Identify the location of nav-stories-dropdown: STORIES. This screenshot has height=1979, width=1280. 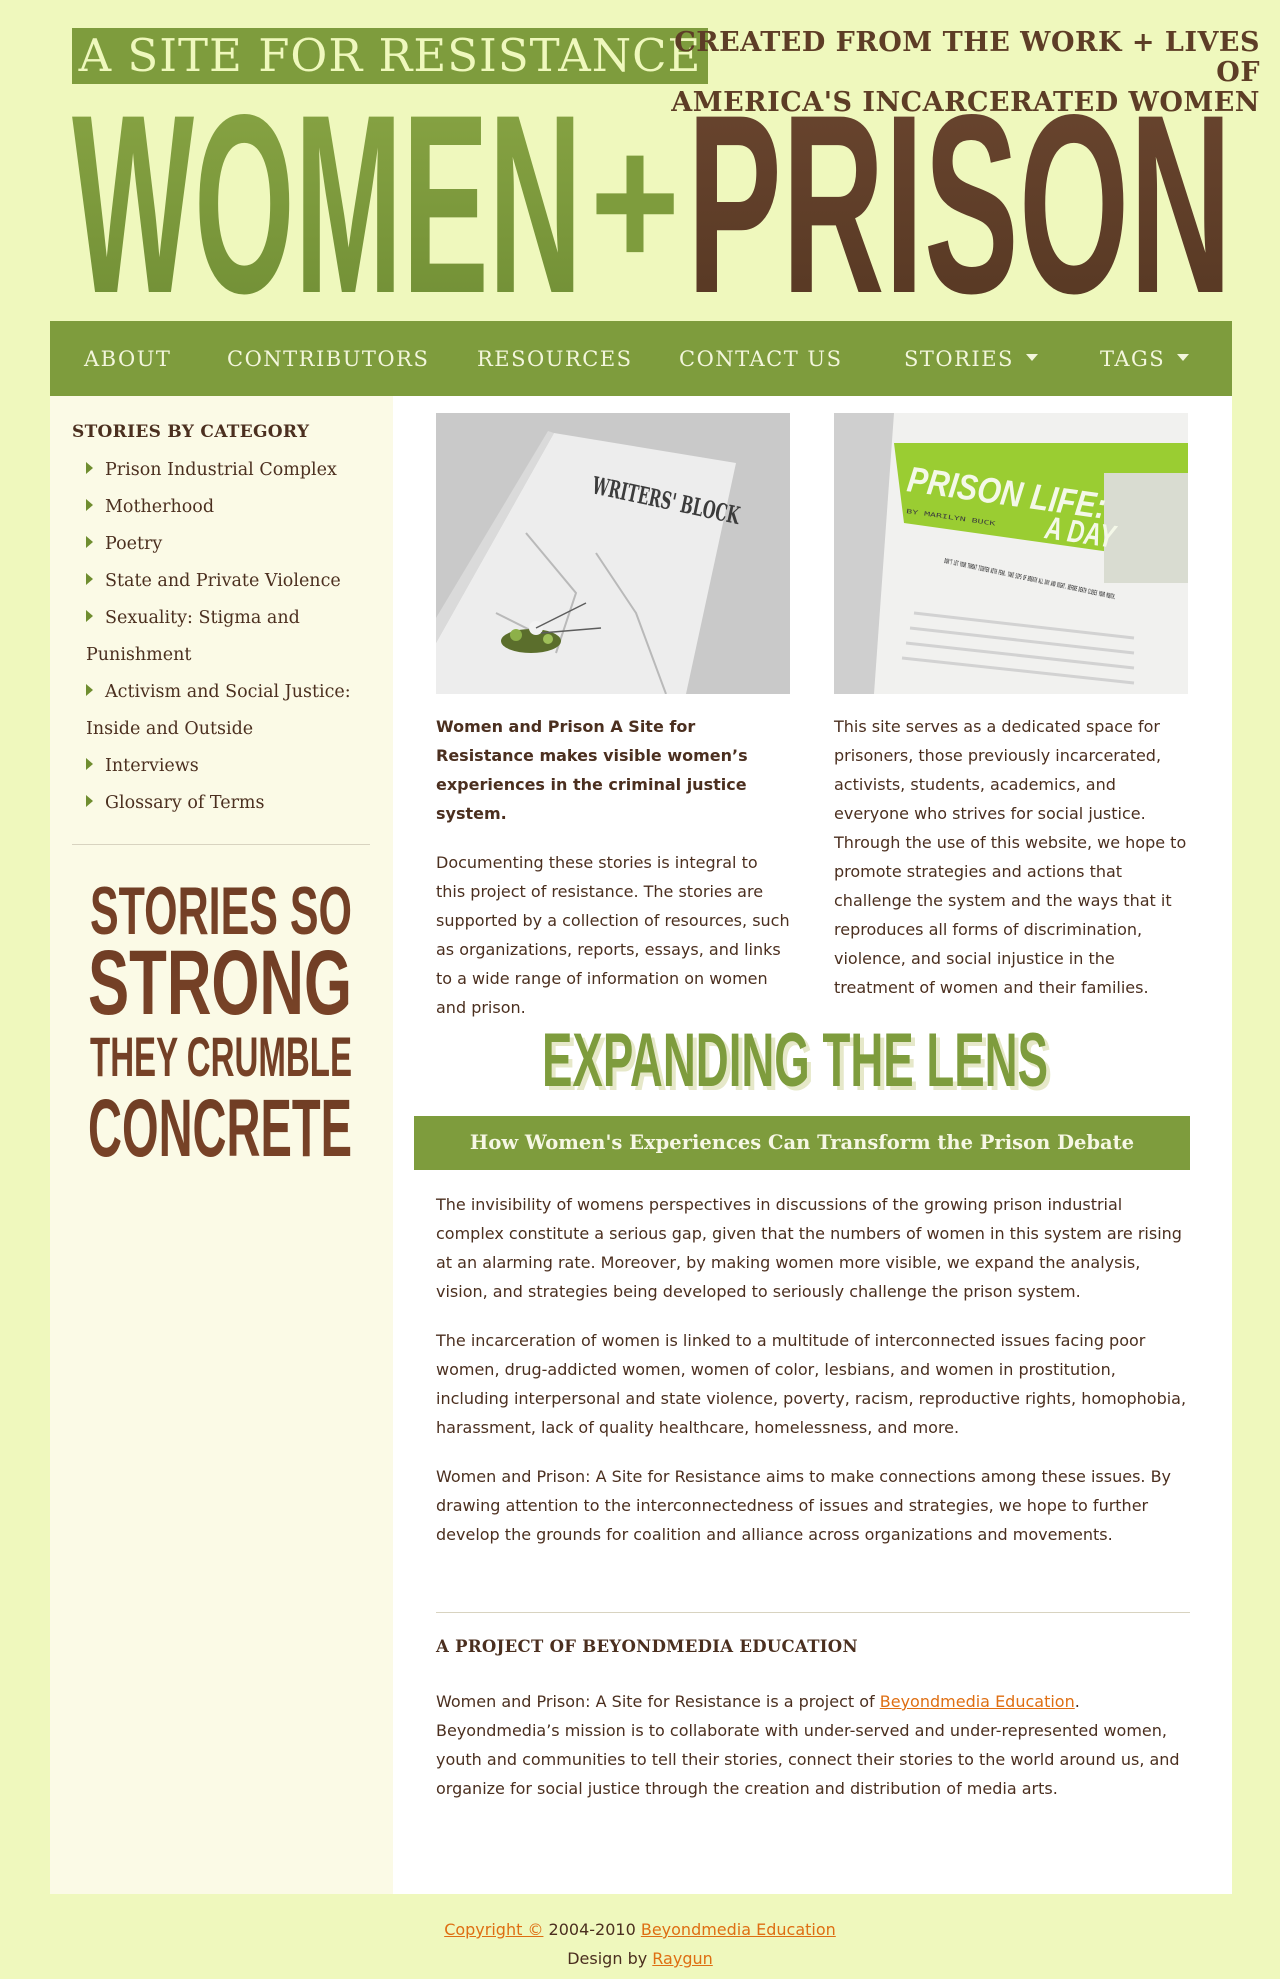
(971, 359).